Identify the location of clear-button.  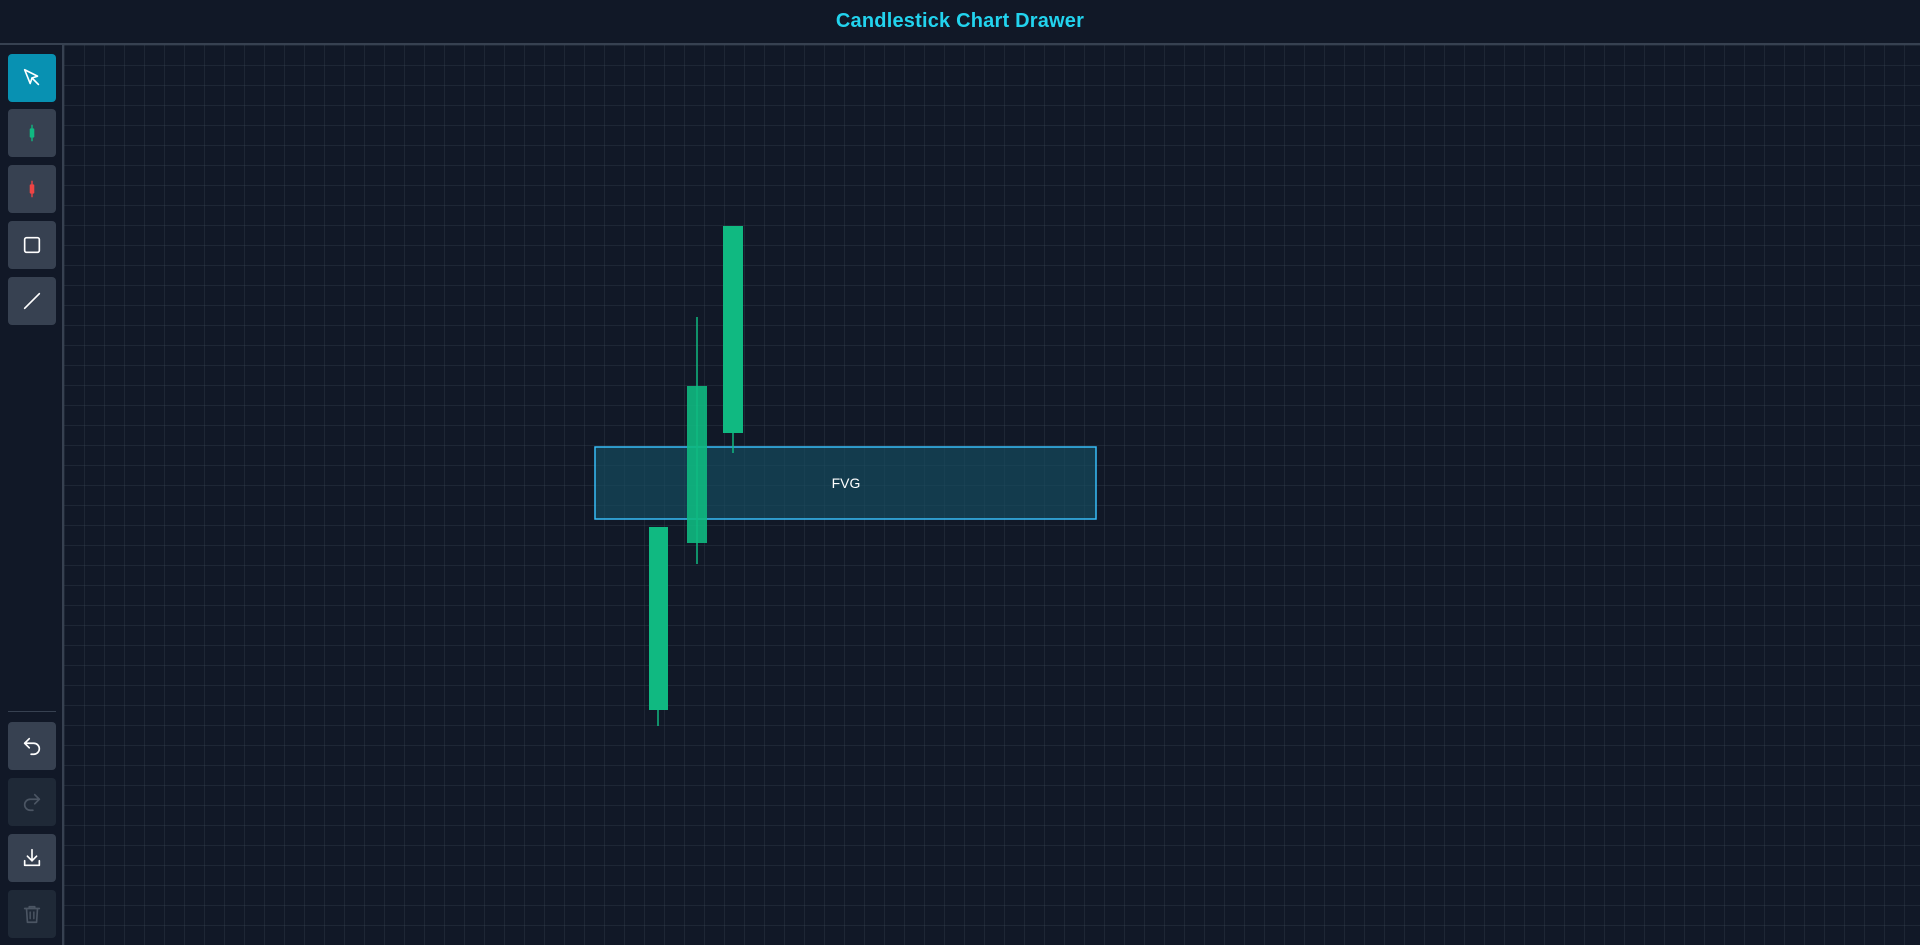
(32, 914).